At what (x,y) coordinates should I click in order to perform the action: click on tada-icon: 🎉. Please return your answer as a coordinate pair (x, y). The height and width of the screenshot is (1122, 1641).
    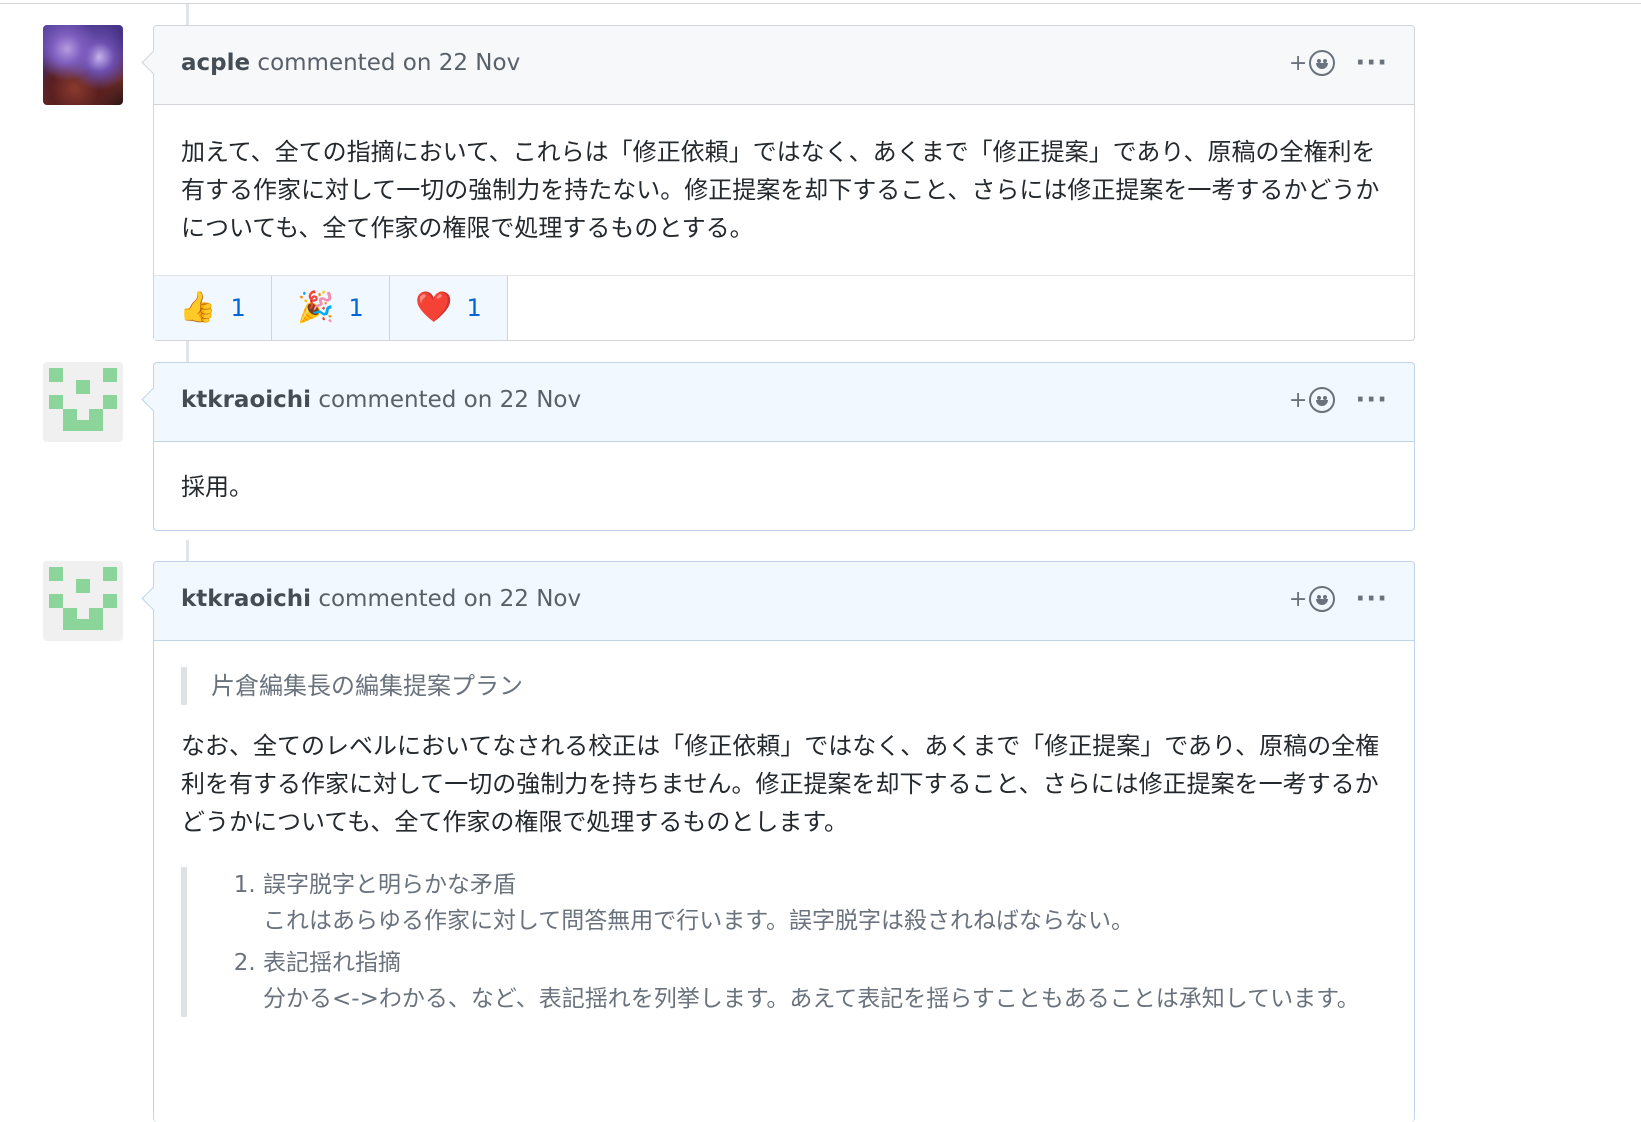
    Looking at the image, I should click on (316, 307).